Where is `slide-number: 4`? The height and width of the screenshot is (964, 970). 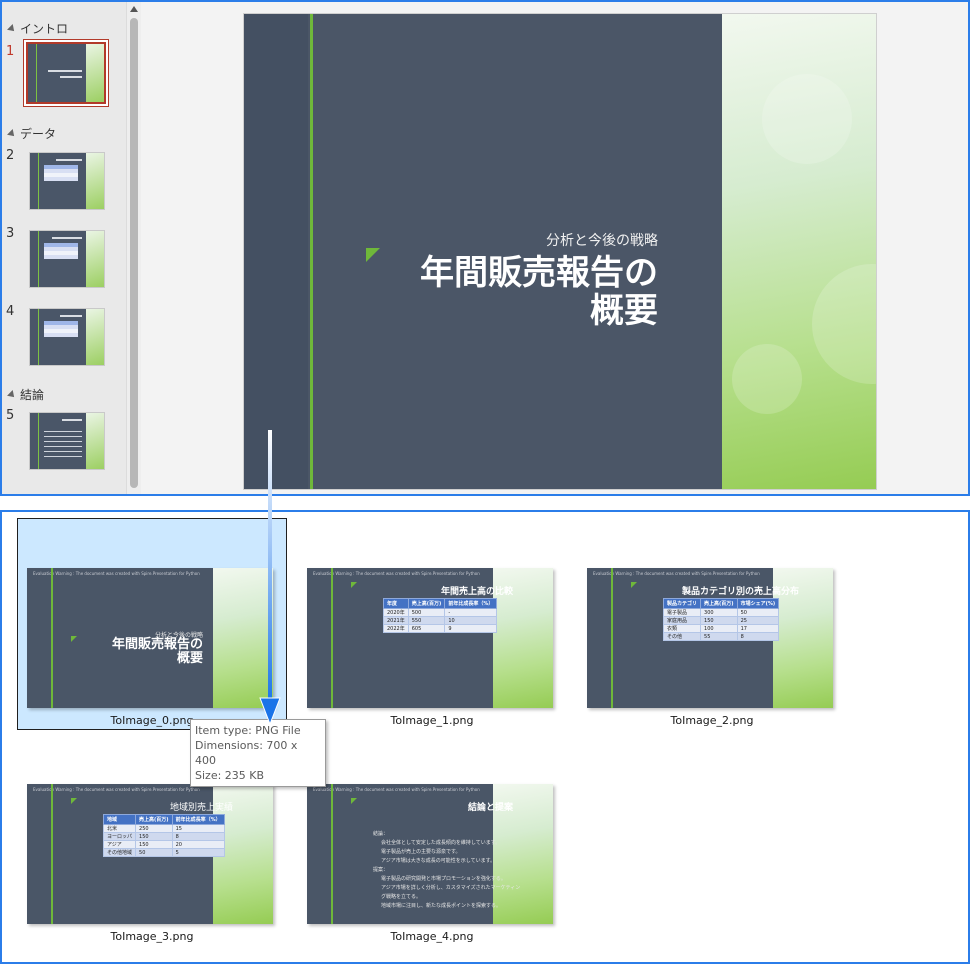
slide-number: 4 is located at coordinates (10, 311).